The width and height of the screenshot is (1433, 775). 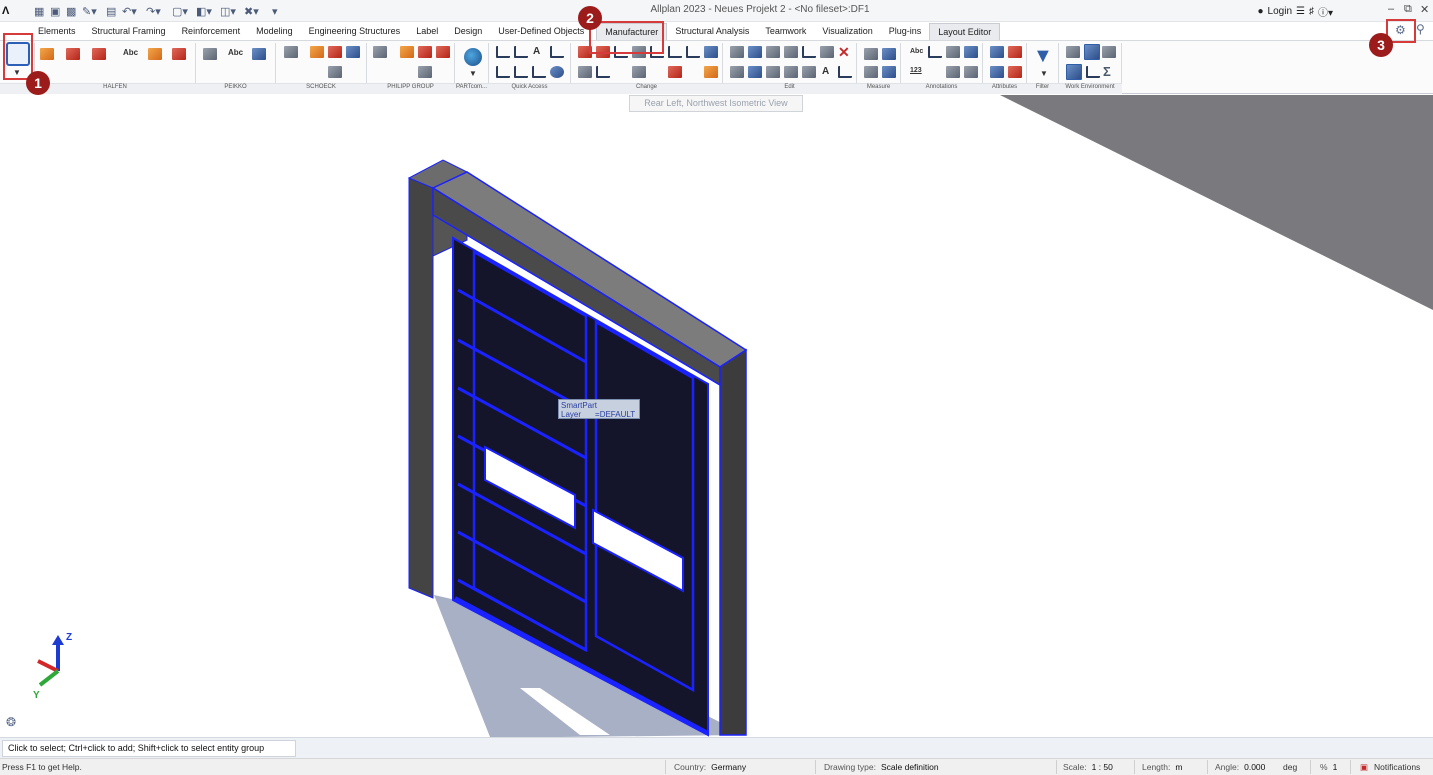 I want to click on mirror-icon, so click(x=809, y=52).